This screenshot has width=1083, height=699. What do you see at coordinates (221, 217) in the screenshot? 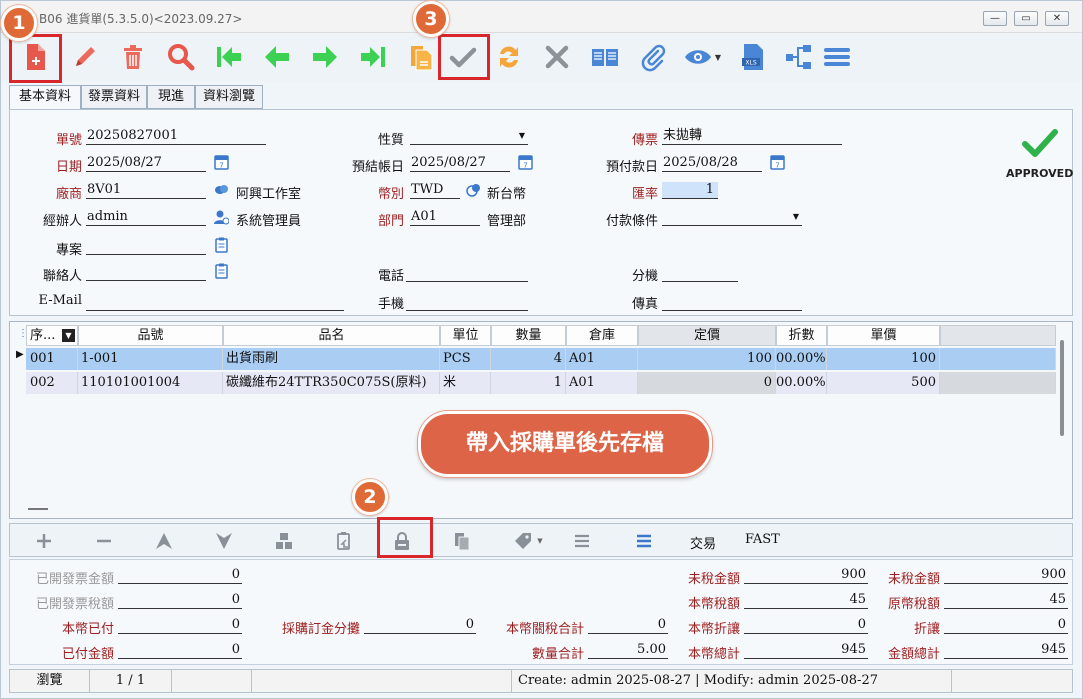
I see `user-lookup-icon` at bounding box center [221, 217].